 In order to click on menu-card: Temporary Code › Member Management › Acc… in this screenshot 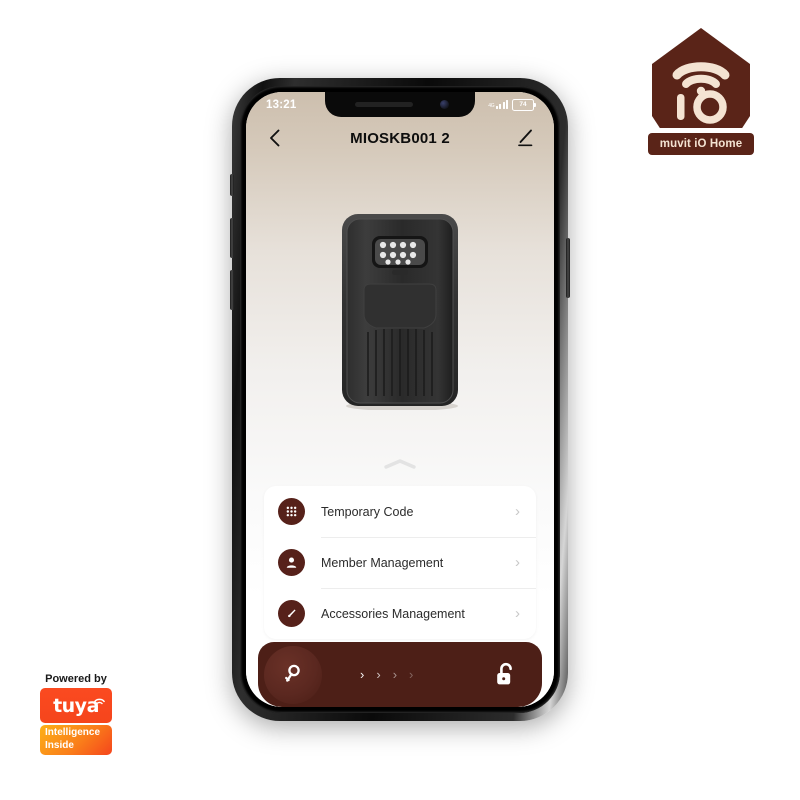, I will do `click(400, 562)`.